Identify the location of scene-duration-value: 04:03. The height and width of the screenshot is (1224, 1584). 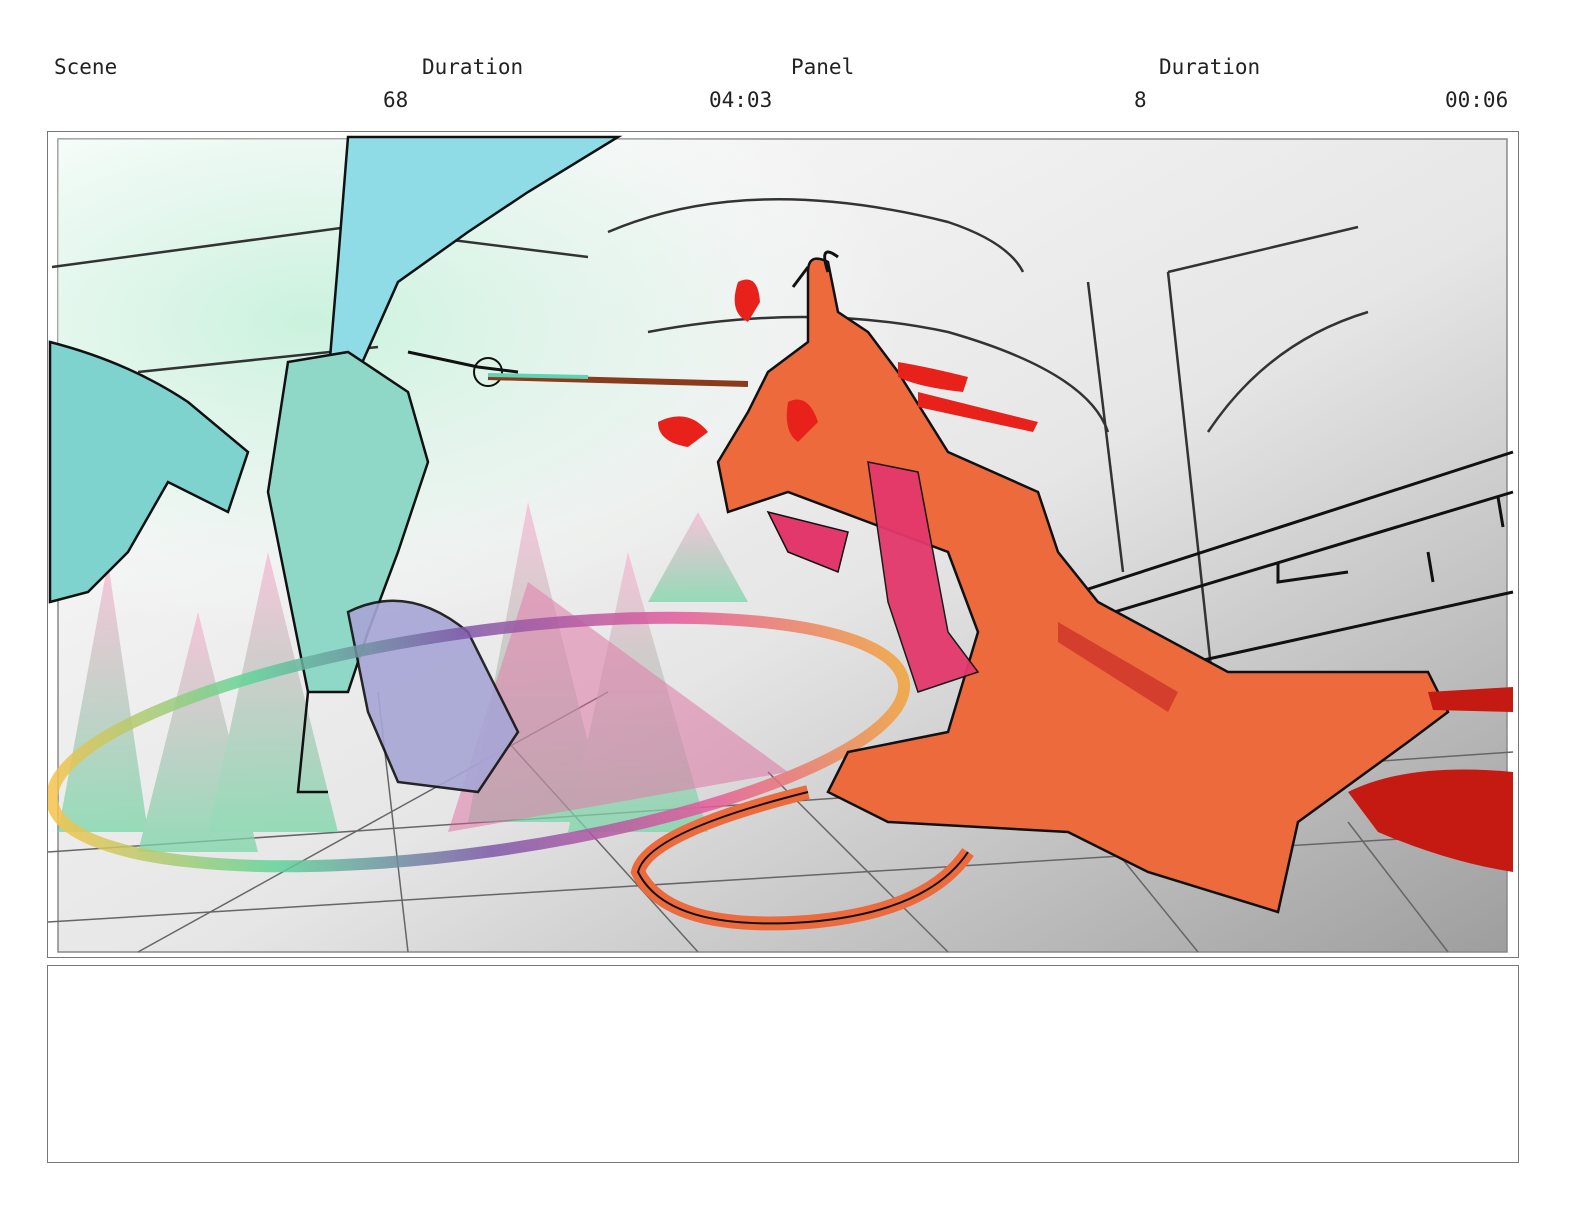
(741, 100).